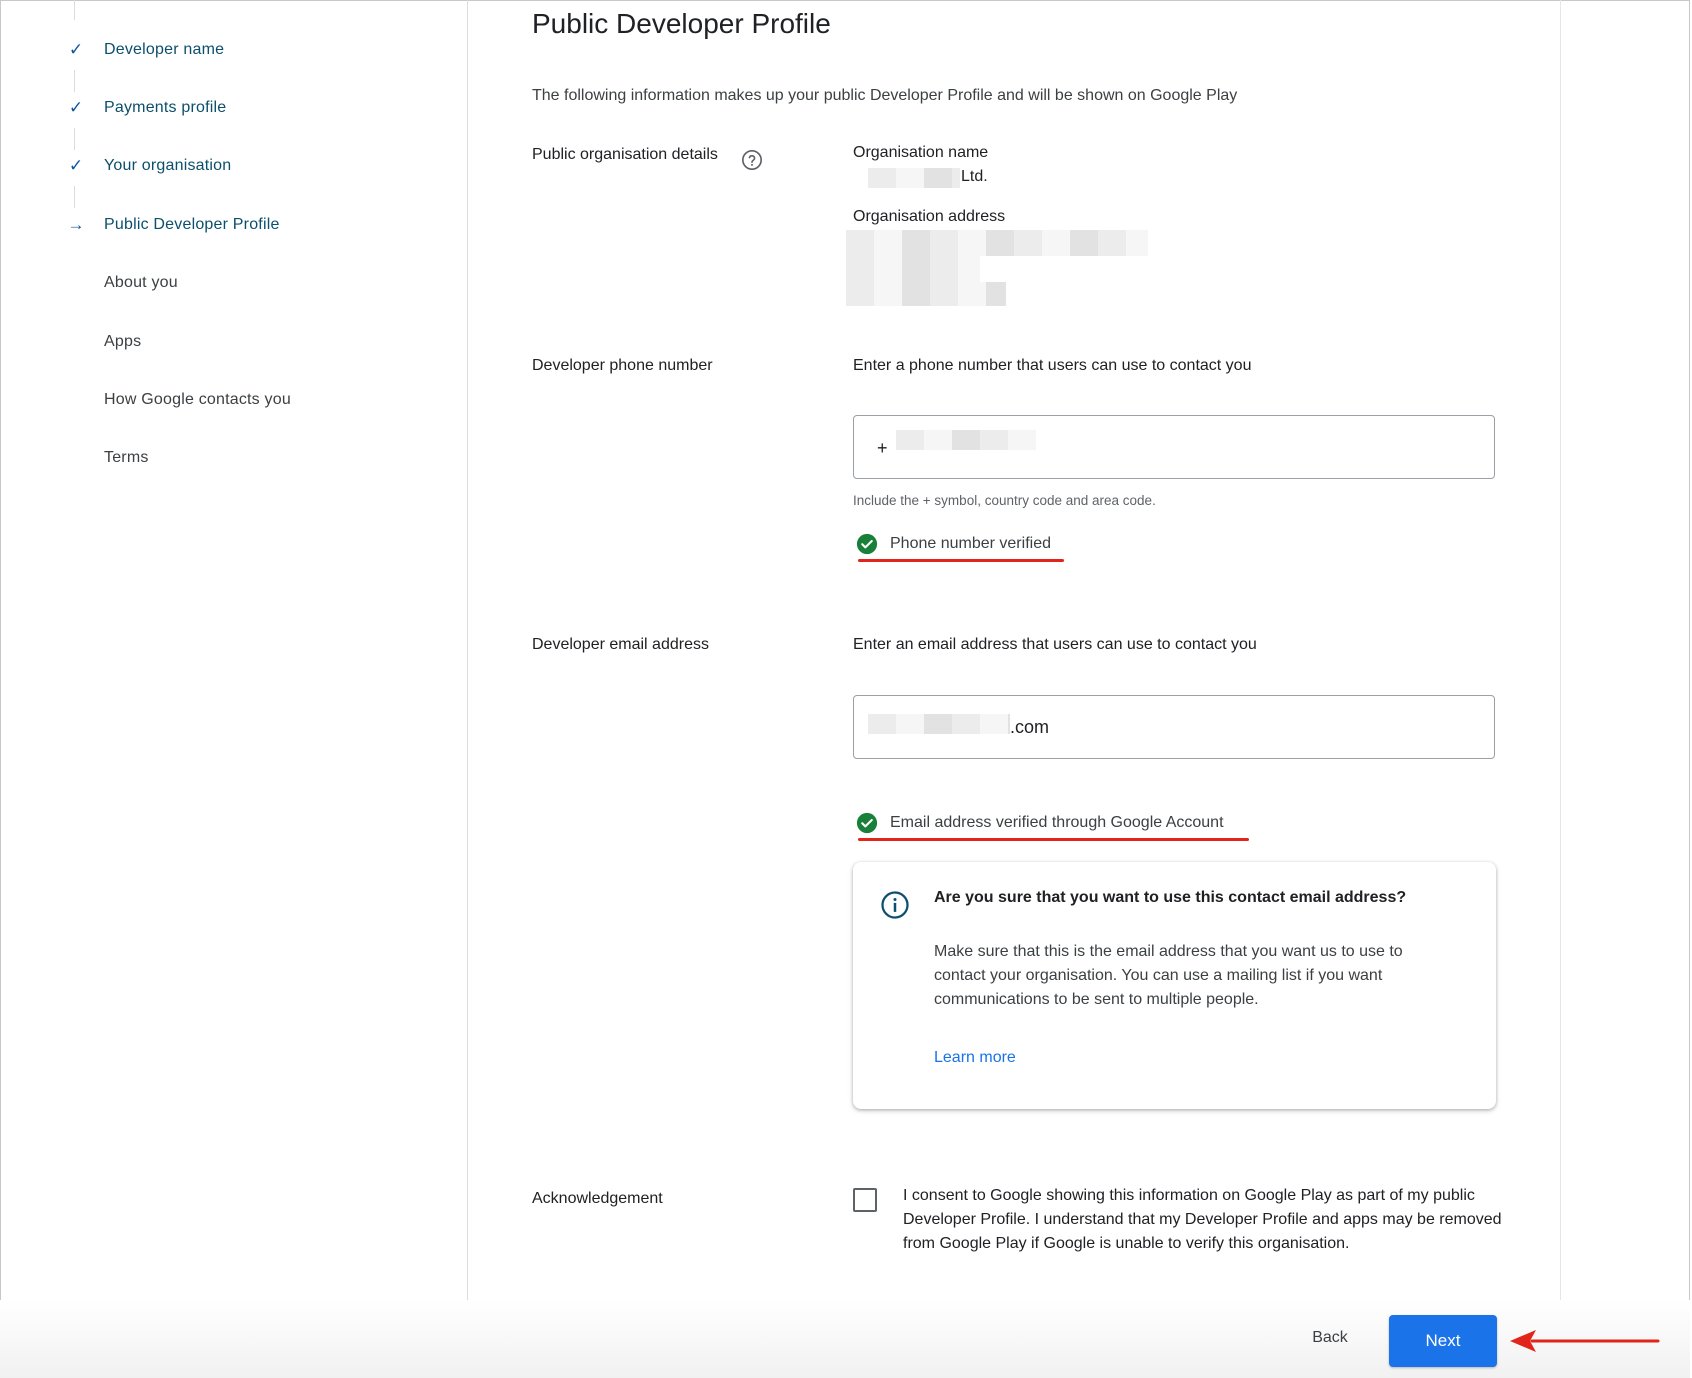  I want to click on org-name-label: Organisation name, so click(921, 152).